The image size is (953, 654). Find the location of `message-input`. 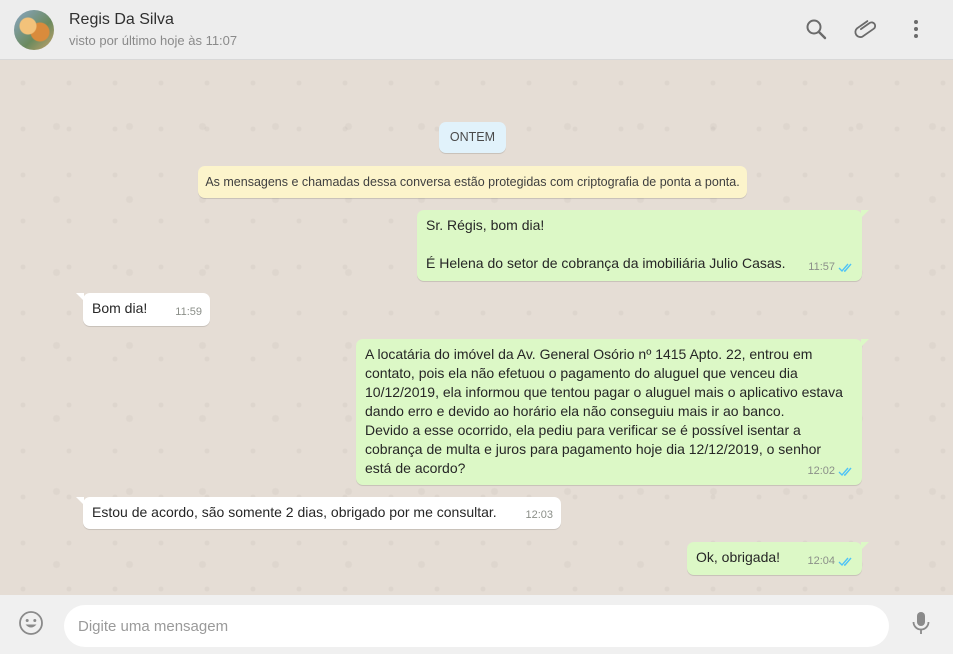

message-input is located at coordinates (476, 626).